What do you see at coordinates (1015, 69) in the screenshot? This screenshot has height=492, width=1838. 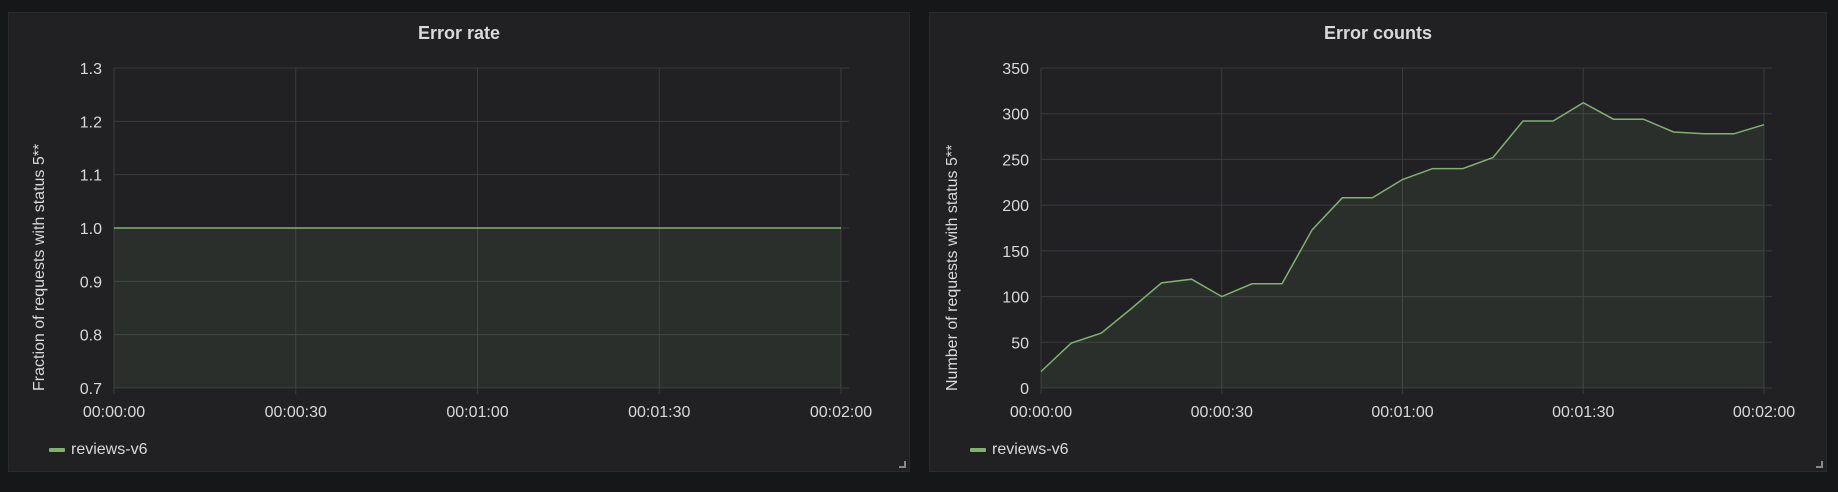 I see `y-tick-label: 350` at bounding box center [1015, 69].